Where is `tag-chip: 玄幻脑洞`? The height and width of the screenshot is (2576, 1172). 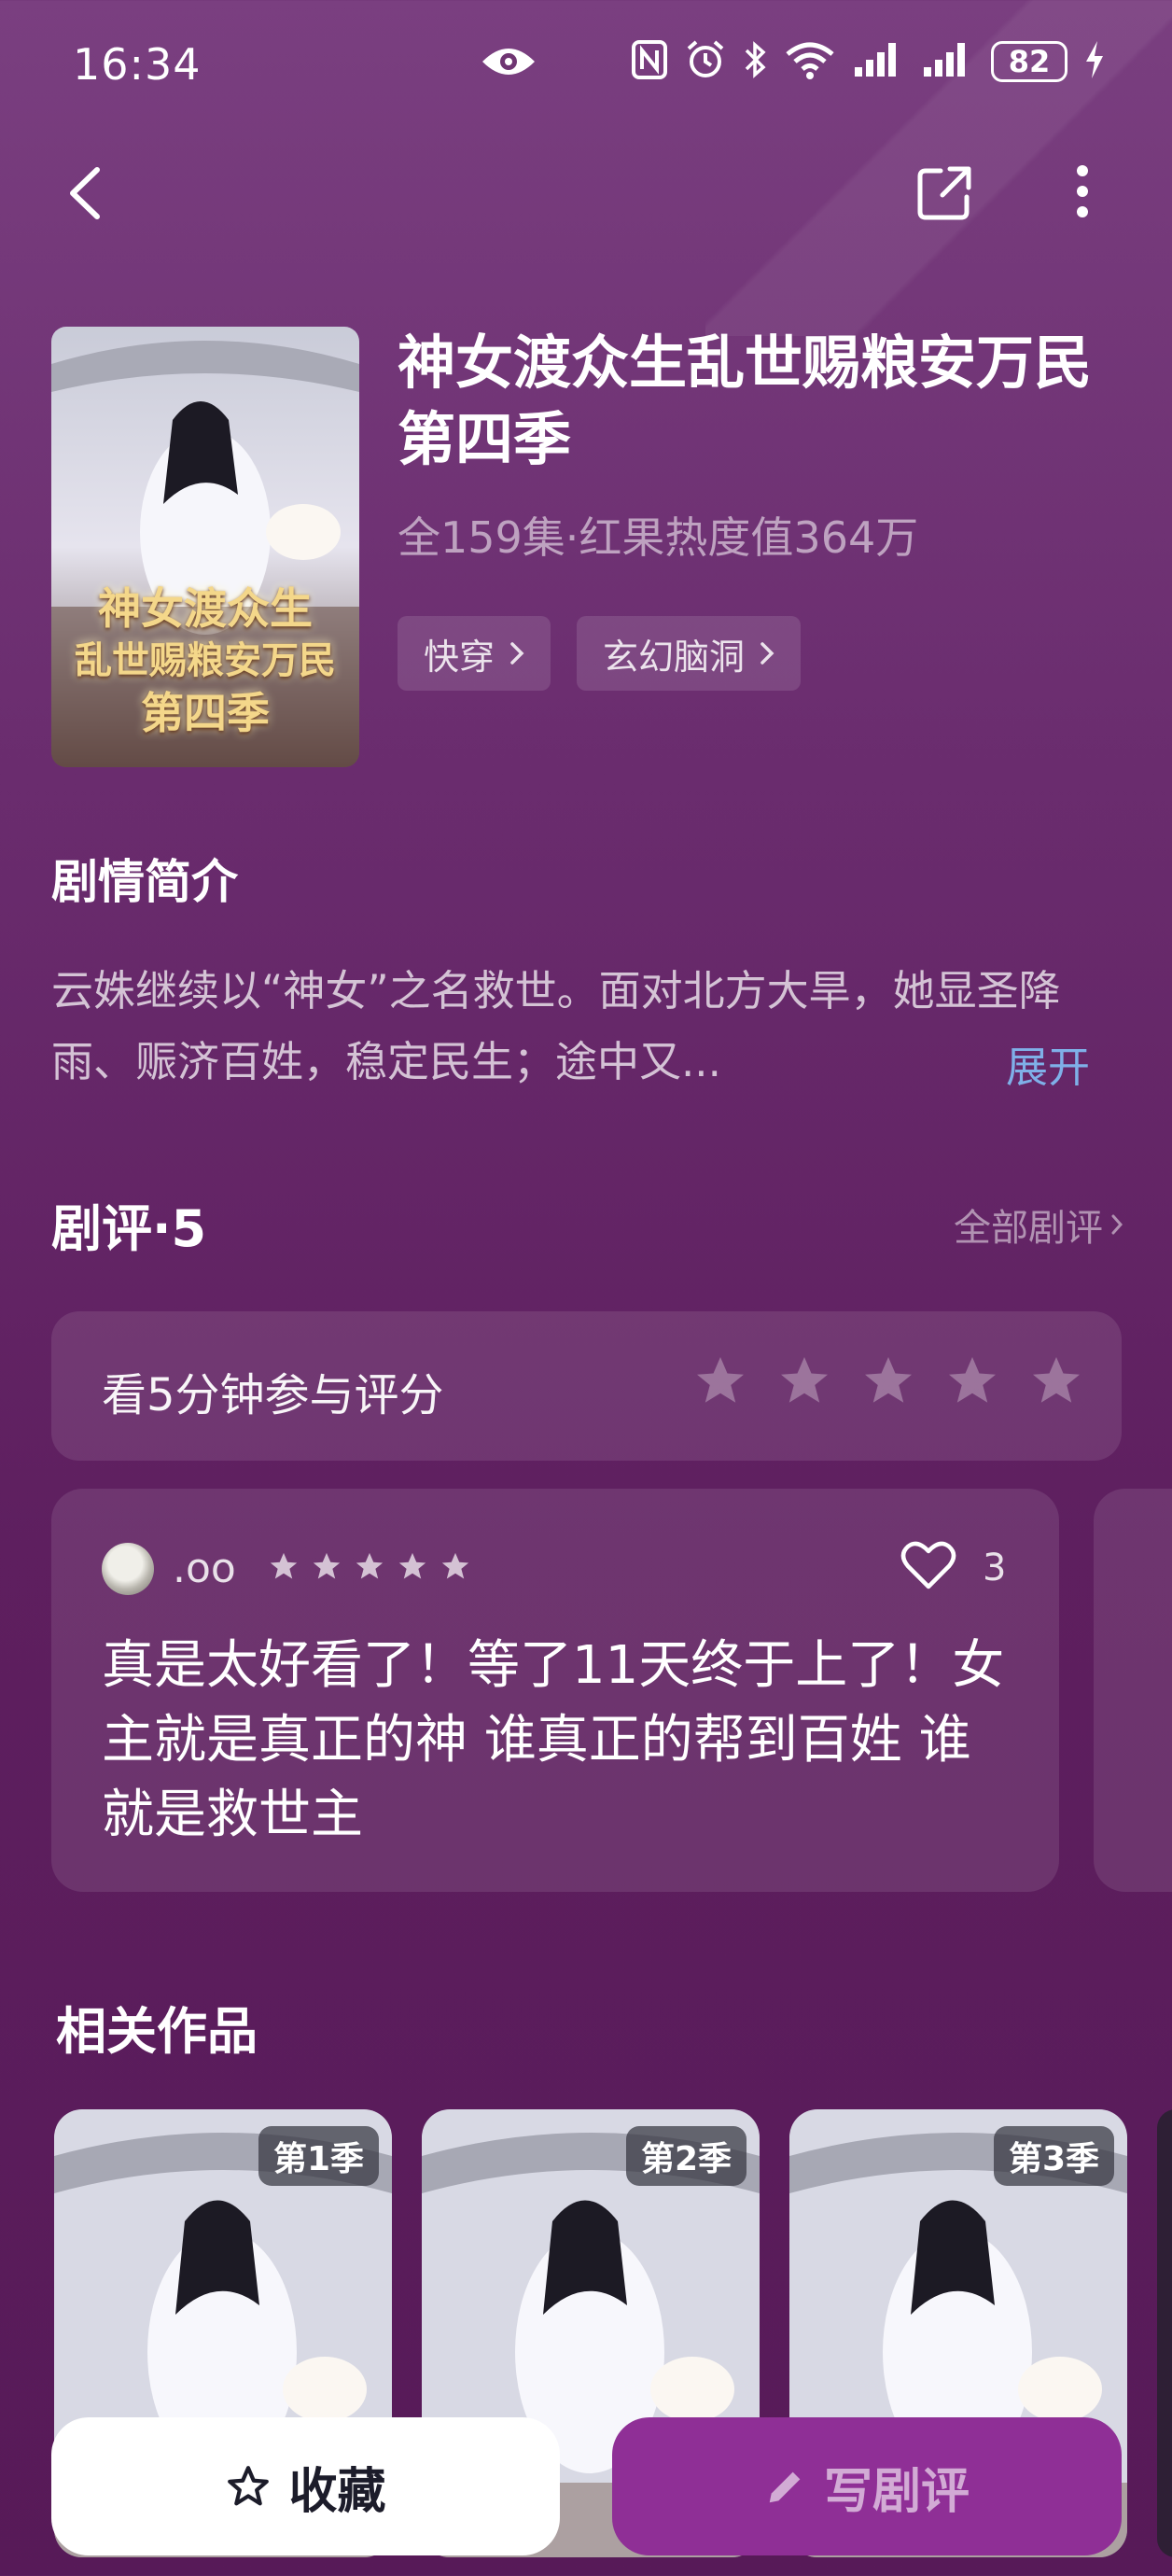
tag-chip: 玄幻脑洞 is located at coordinates (689, 653).